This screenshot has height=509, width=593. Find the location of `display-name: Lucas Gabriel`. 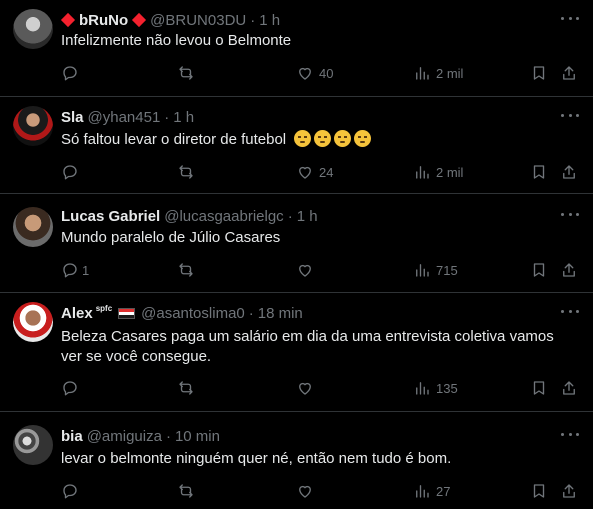

display-name: Lucas Gabriel is located at coordinates (110, 216).